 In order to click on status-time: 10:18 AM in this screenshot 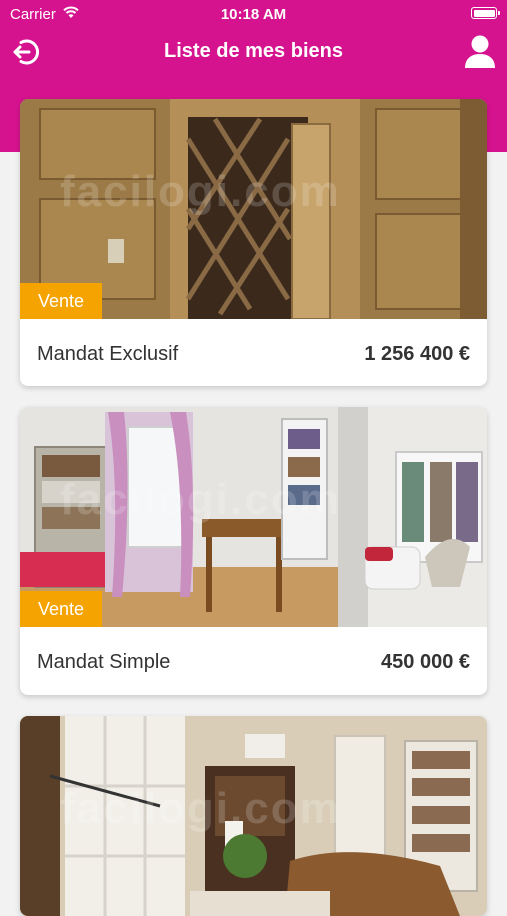, I will do `click(253, 14)`.